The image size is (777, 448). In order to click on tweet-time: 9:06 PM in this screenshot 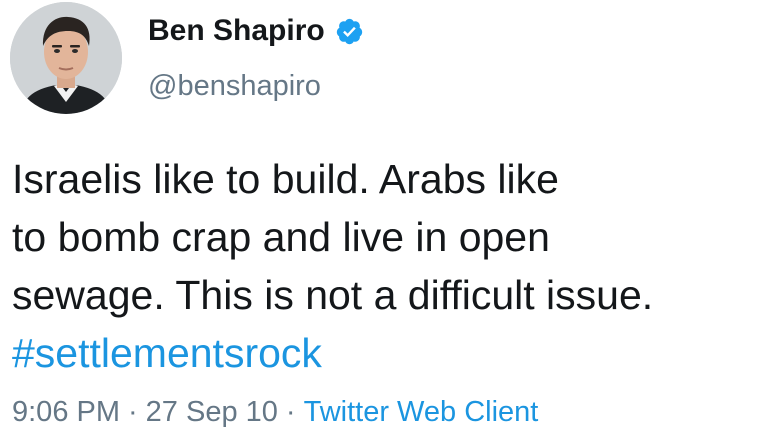, I will do `click(66, 412)`.